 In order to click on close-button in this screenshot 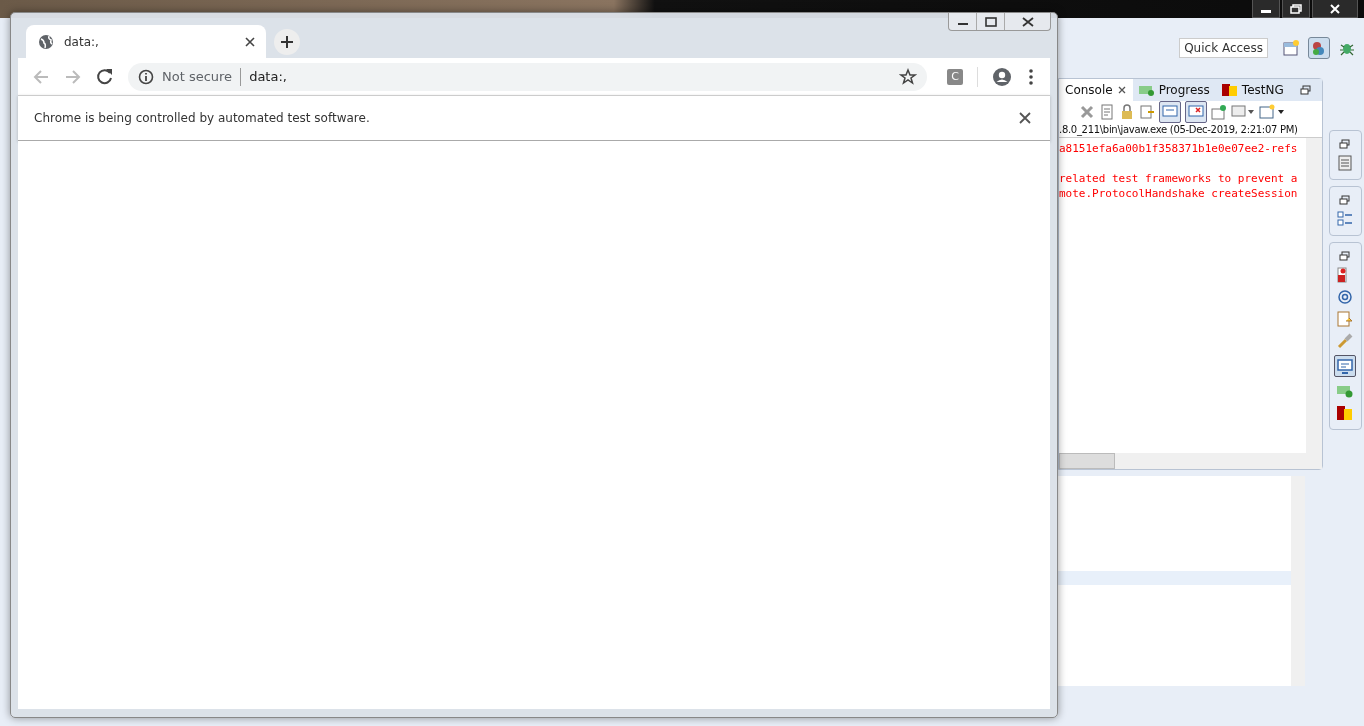, I will do `click(1335, 9)`.